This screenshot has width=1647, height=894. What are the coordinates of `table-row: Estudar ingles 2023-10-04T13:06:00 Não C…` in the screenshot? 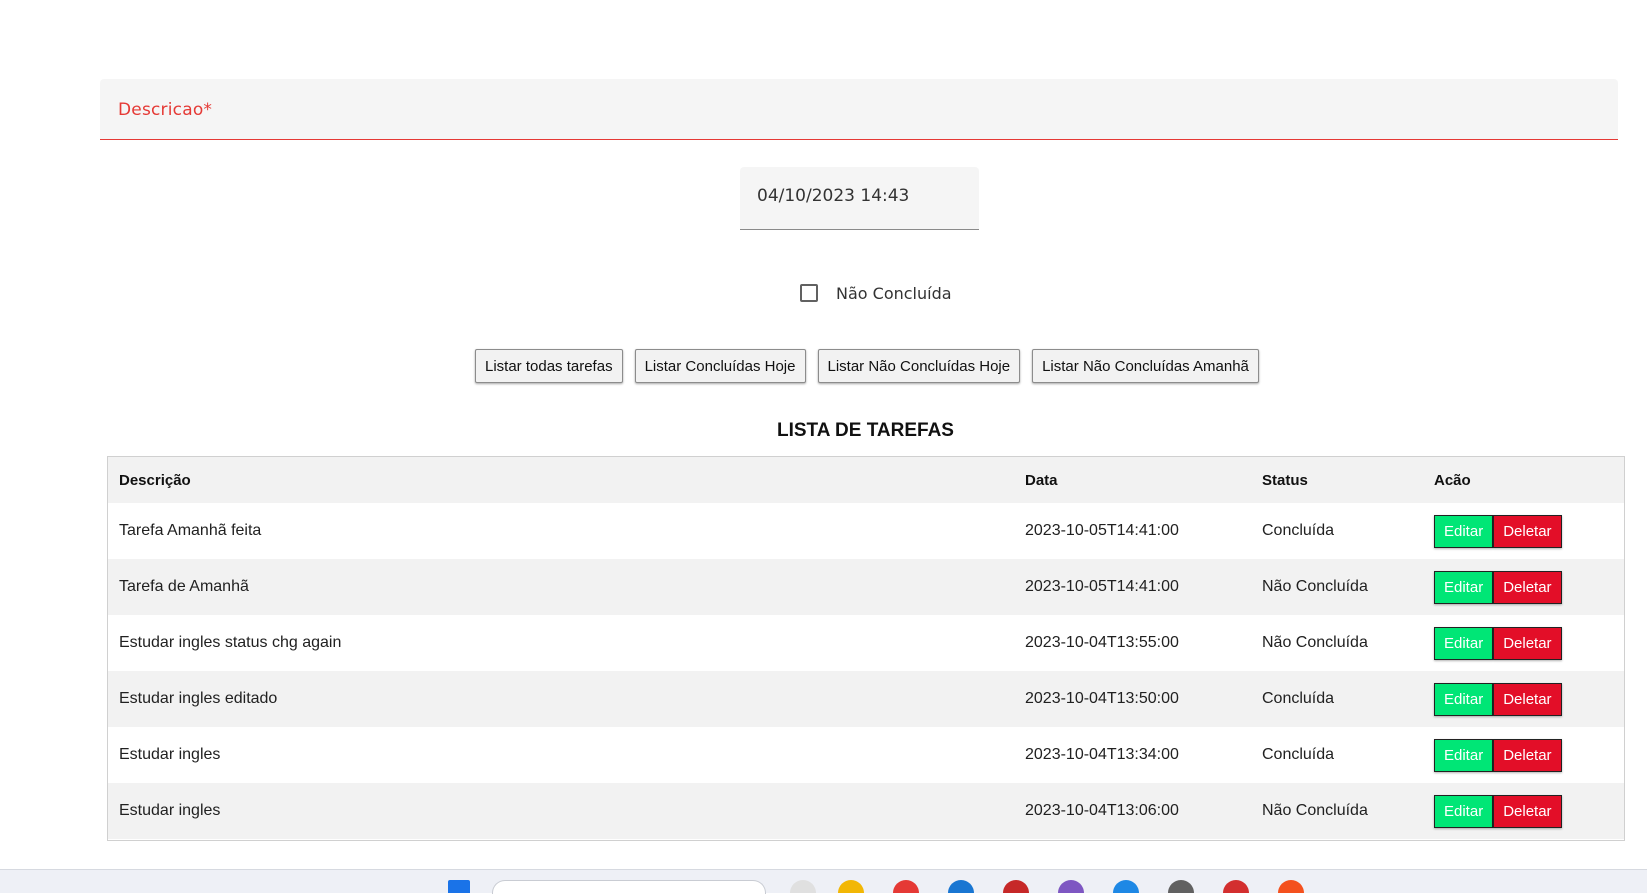 It's located at (866, 811).